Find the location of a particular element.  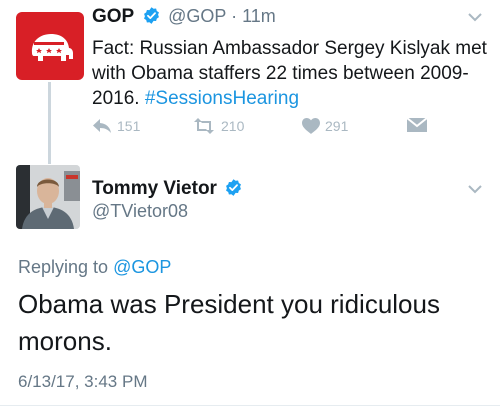

envelope-icon is located at coordinates (417, 125).